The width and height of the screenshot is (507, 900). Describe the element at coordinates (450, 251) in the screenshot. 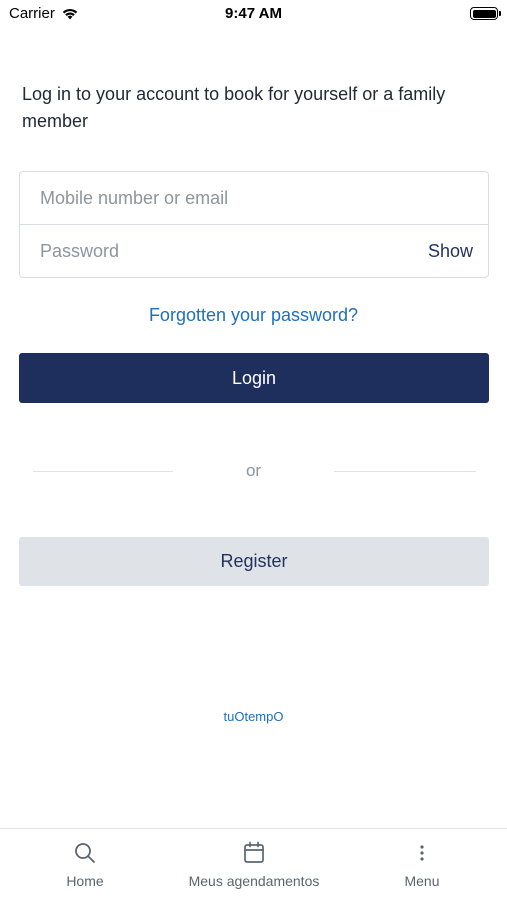

I see `show-password-button: Show` at that location.